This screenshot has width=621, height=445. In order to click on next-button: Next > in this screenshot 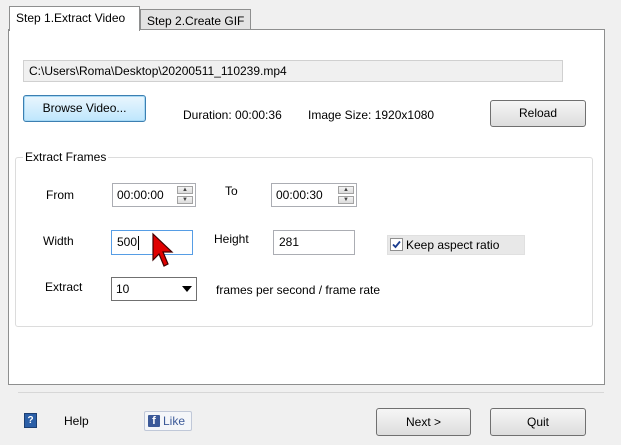, I will do `click(423, 422)`.